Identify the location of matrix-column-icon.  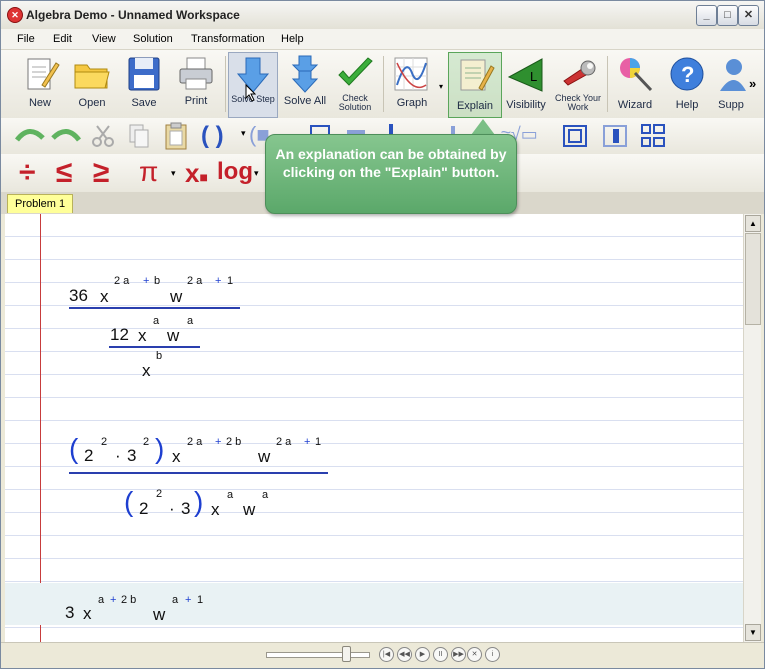
(615, 136).